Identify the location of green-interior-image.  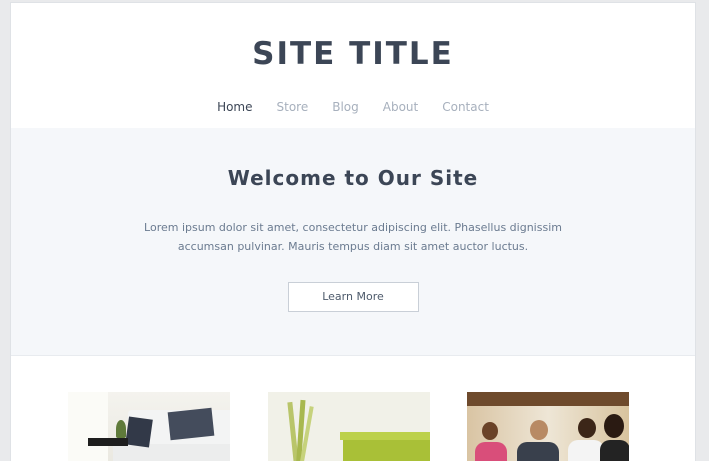
(349, 426).